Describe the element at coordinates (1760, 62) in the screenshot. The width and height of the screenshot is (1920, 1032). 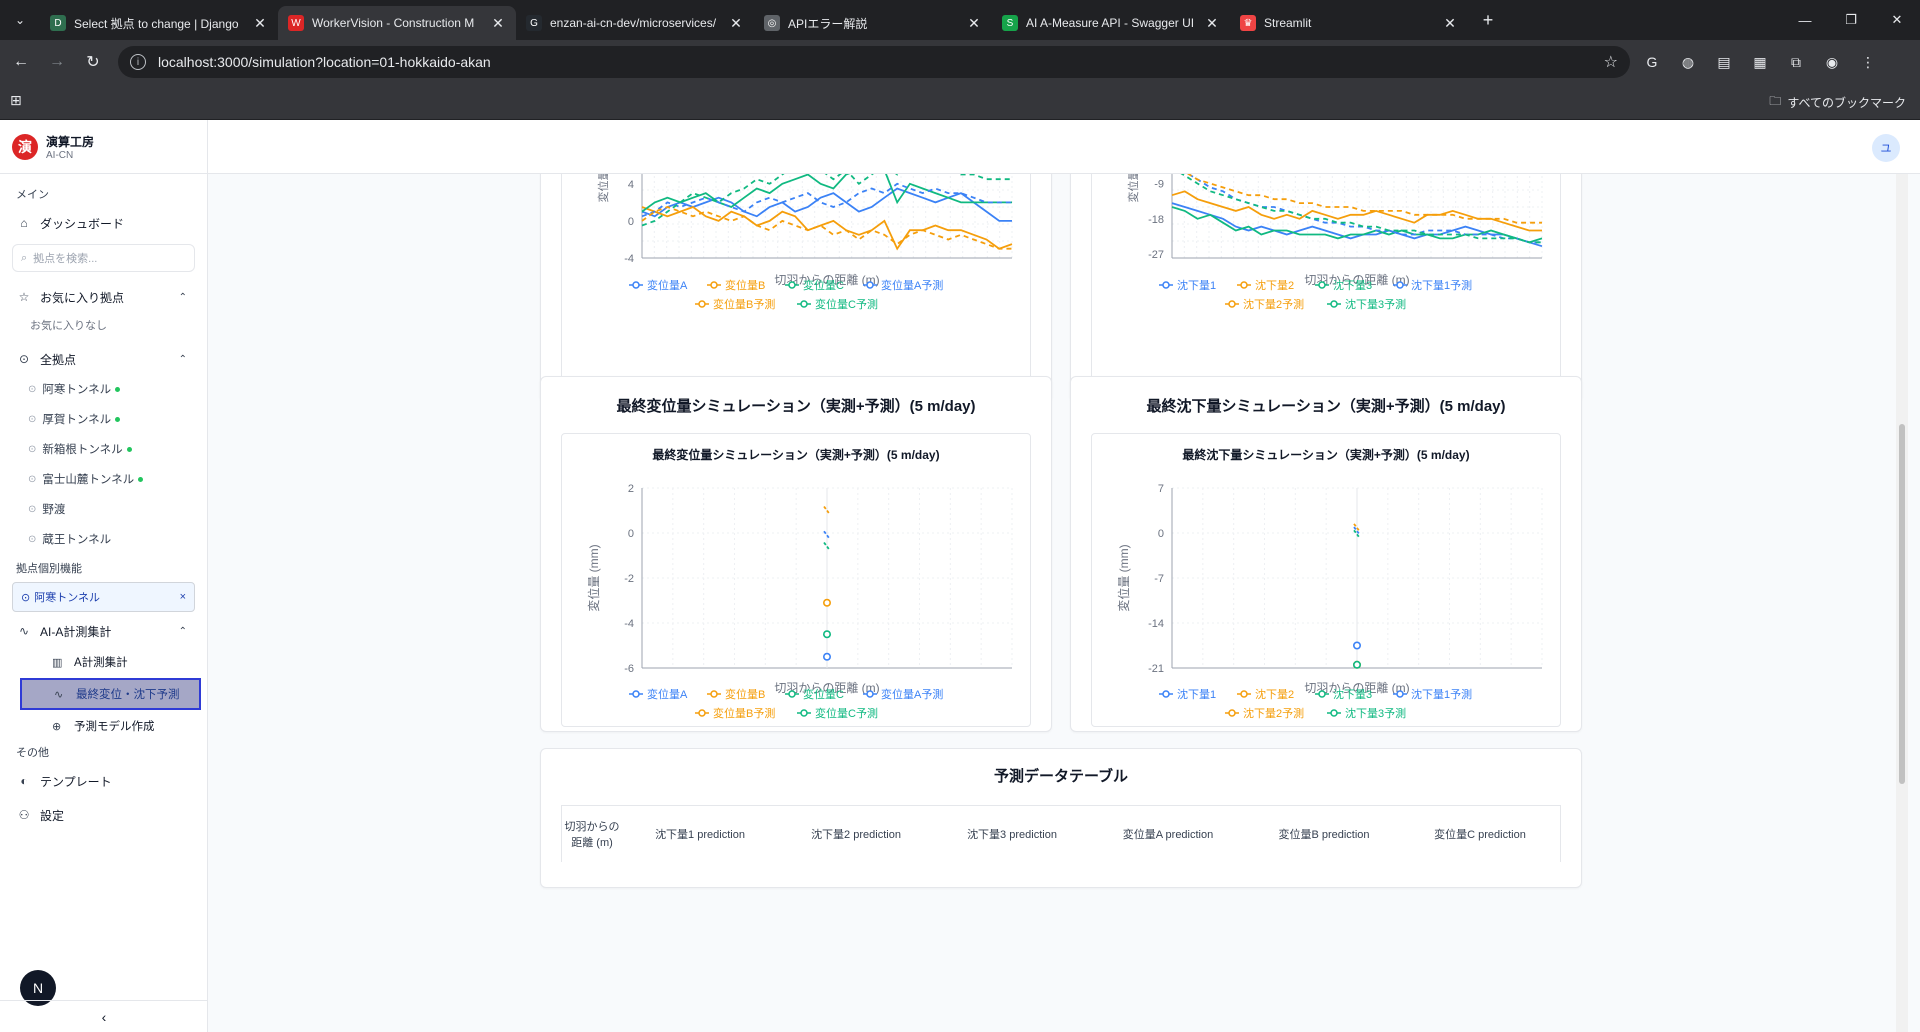
I see `qr-extension-icon: ▦` at that location.